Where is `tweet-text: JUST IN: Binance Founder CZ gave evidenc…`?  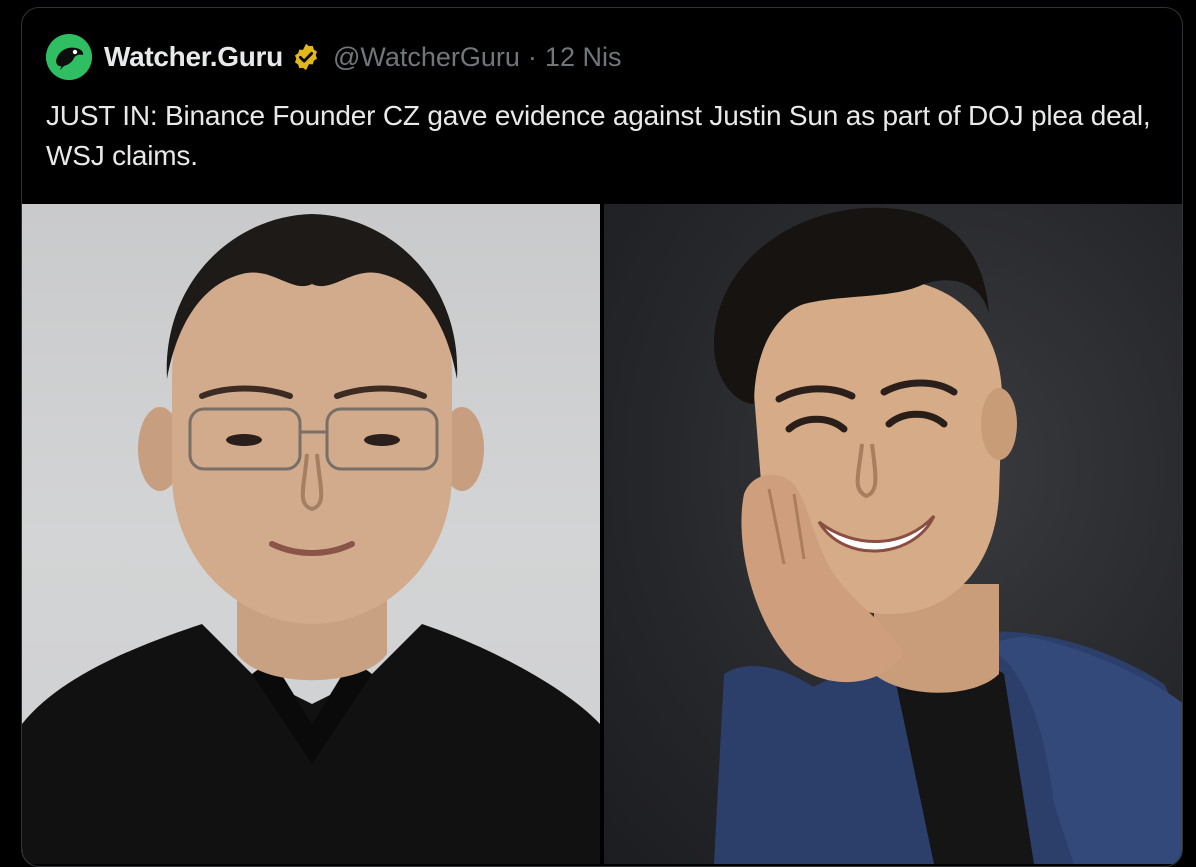 tweet-text: JUST IN: Binance Founder CZ gave evidenc… is located at coordinates (598, 135).